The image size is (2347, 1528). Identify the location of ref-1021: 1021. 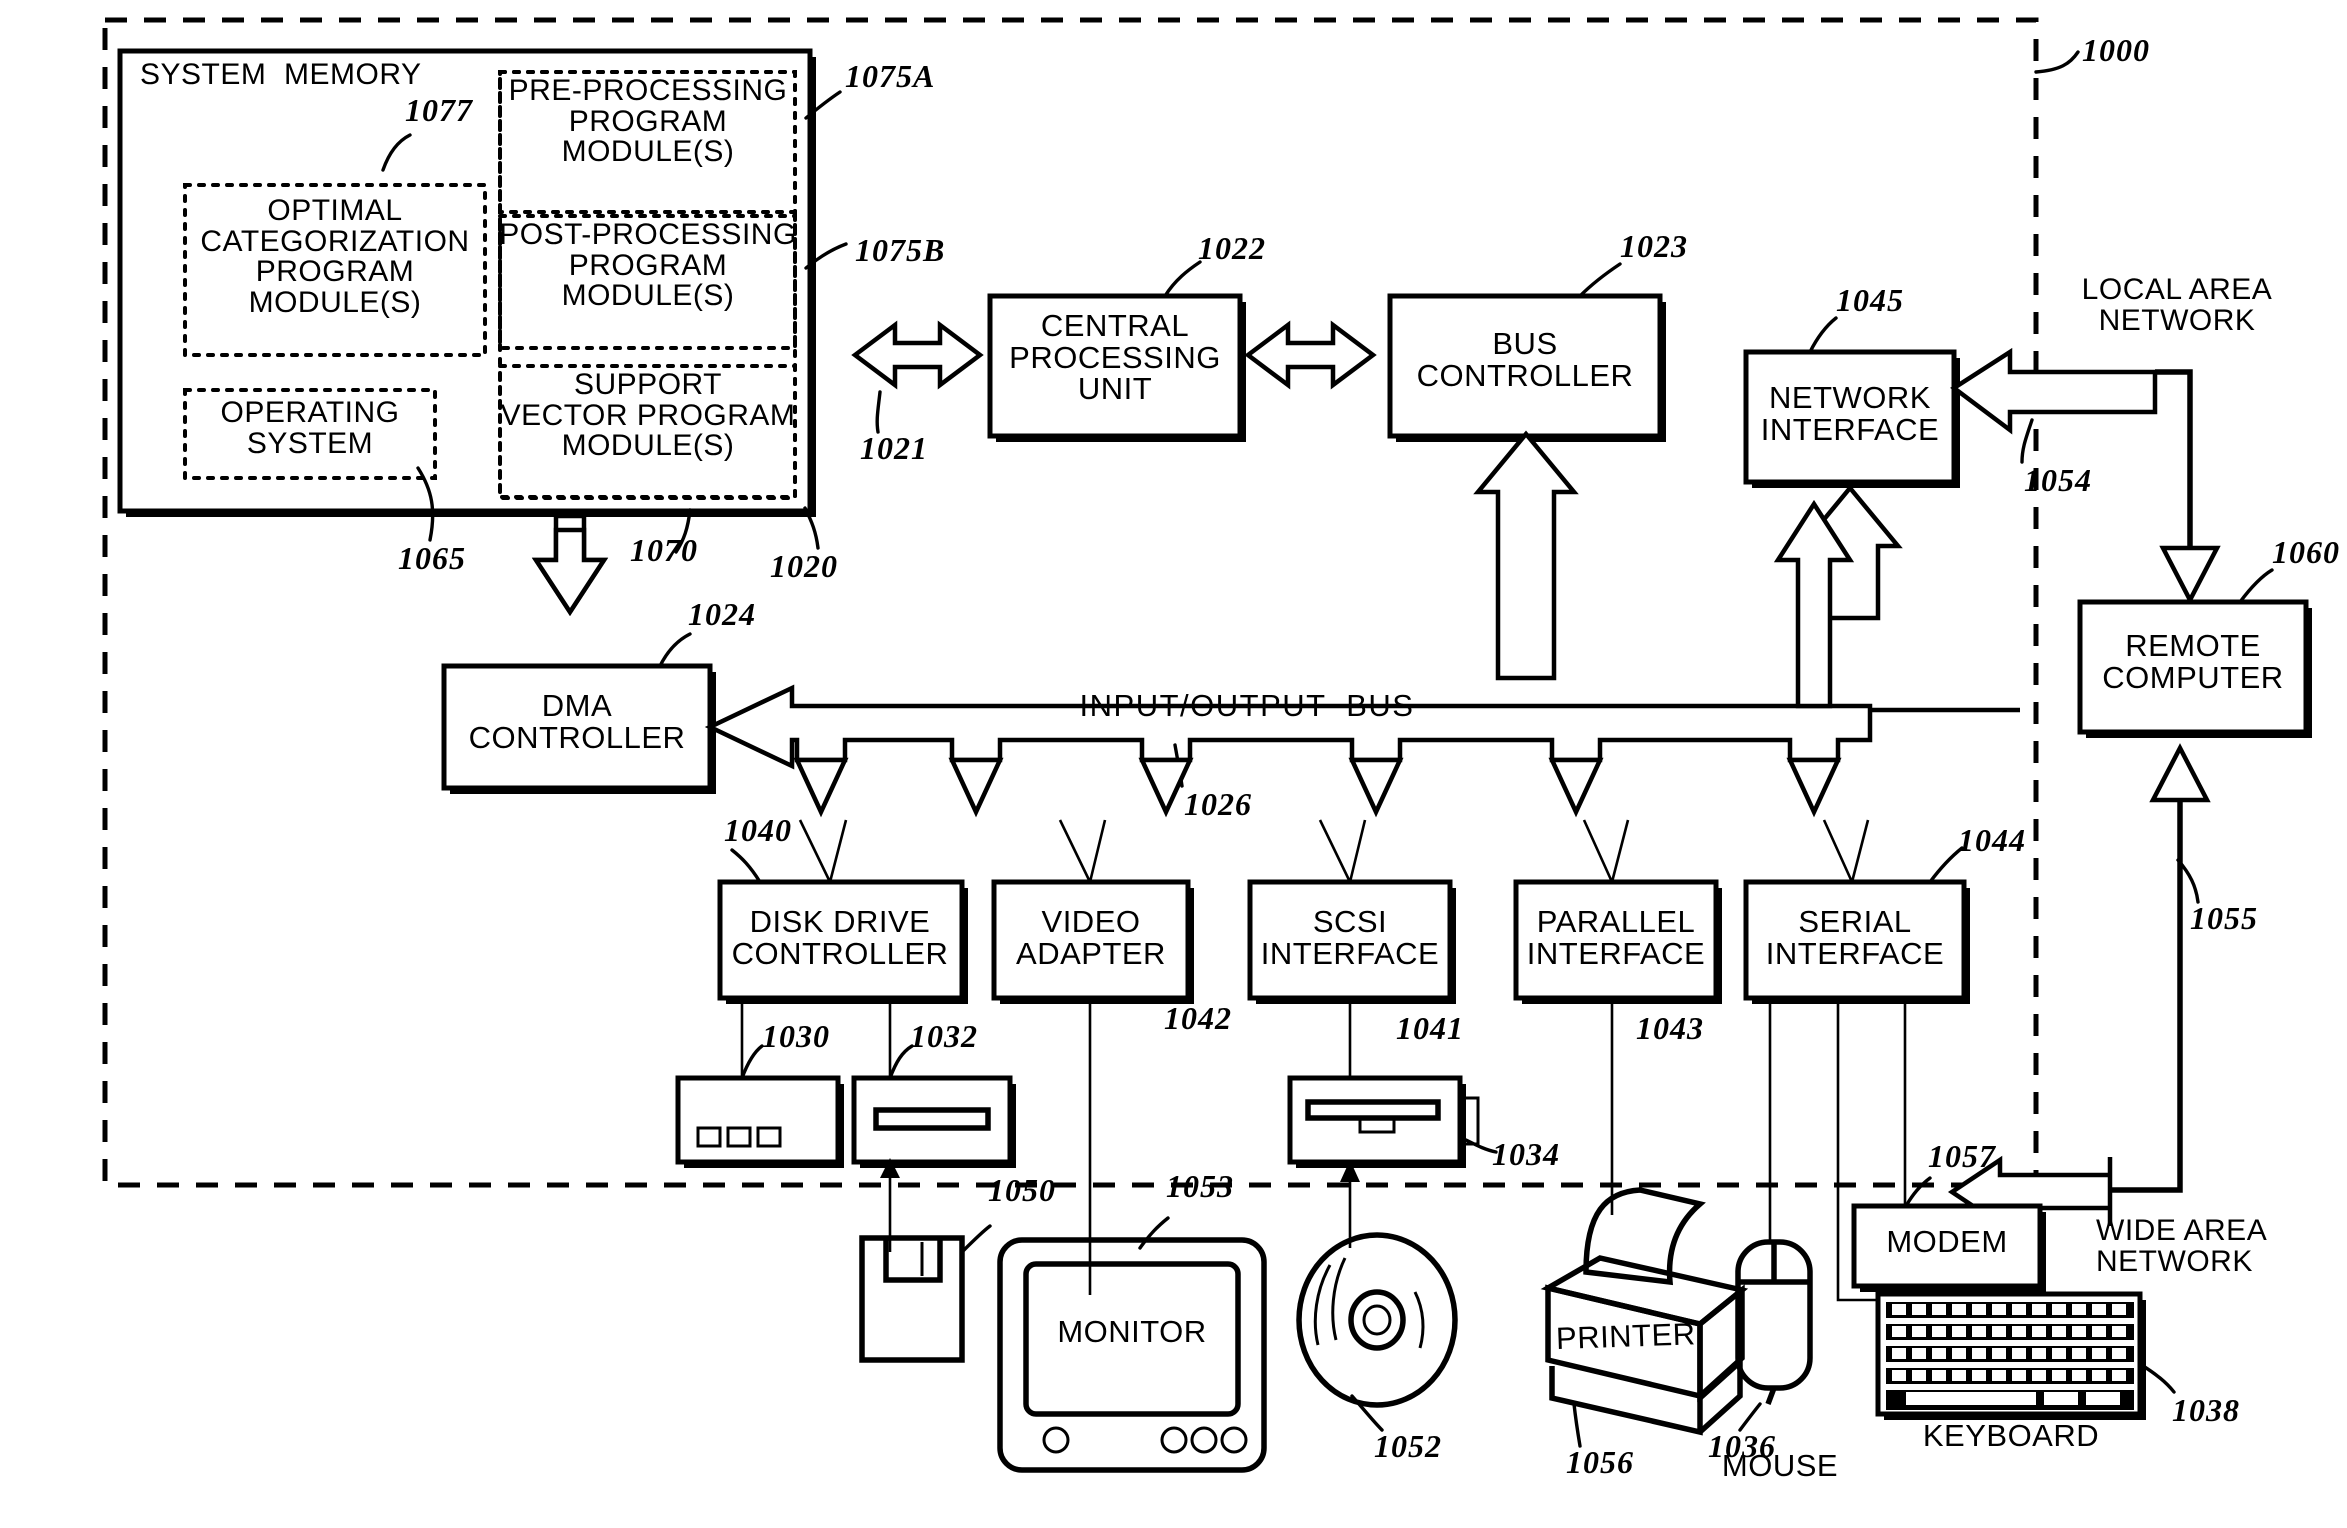
(894, 448).